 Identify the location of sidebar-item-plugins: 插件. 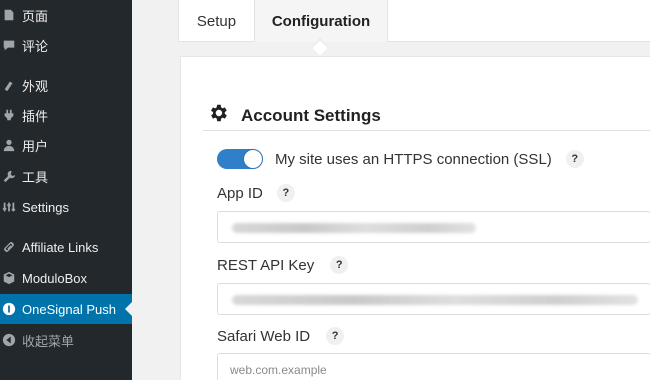
(66, 115).